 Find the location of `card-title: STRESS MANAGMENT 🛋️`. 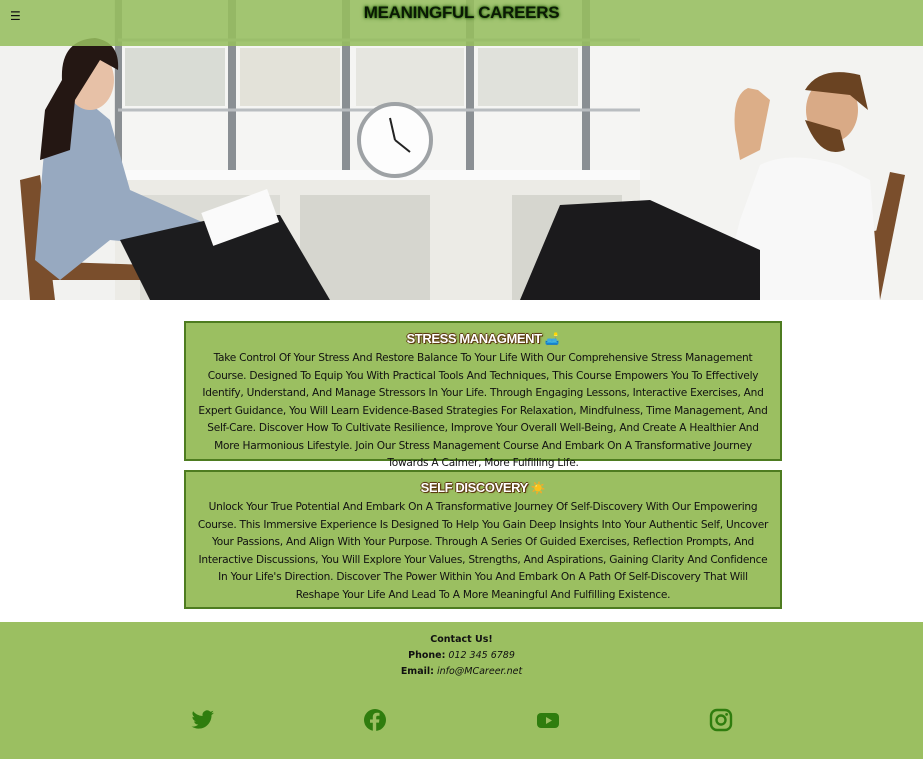

card-title: STRESS MANAGMENT 🛋️ is located at coordinates (483, 339).